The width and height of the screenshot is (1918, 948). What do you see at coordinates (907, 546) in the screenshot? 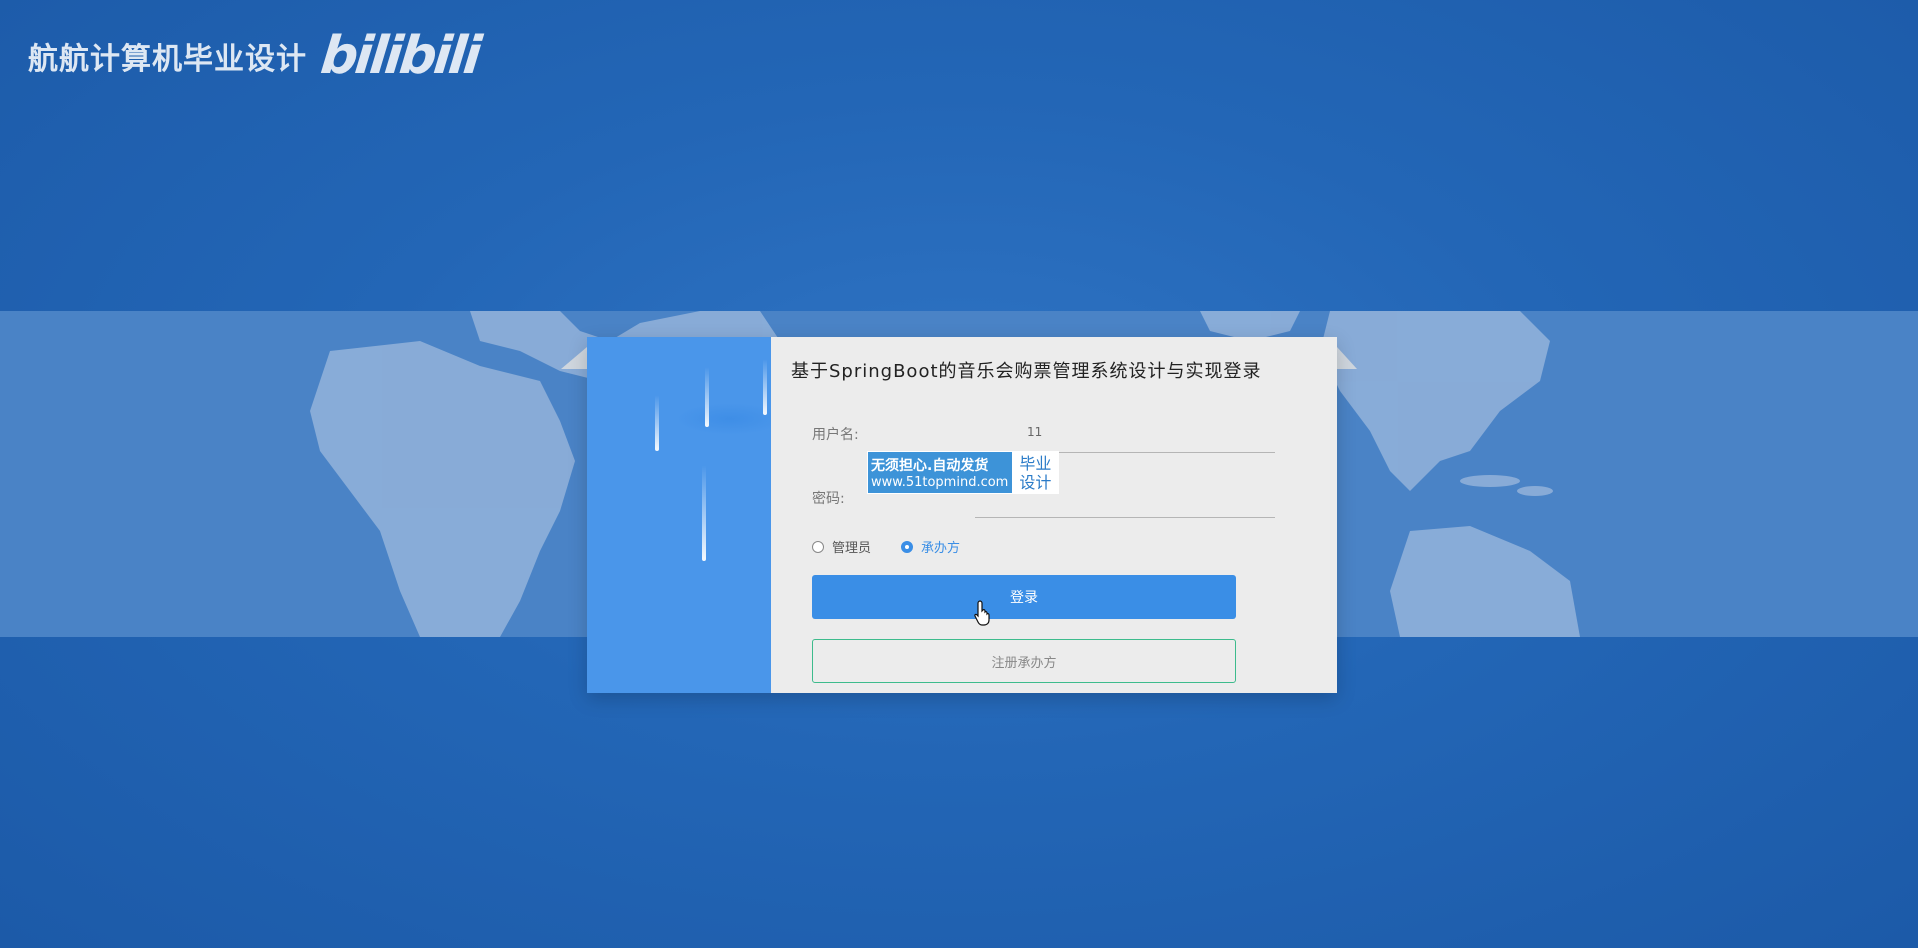
I see `radio-checked-icon` at bounding box center [907, 546].